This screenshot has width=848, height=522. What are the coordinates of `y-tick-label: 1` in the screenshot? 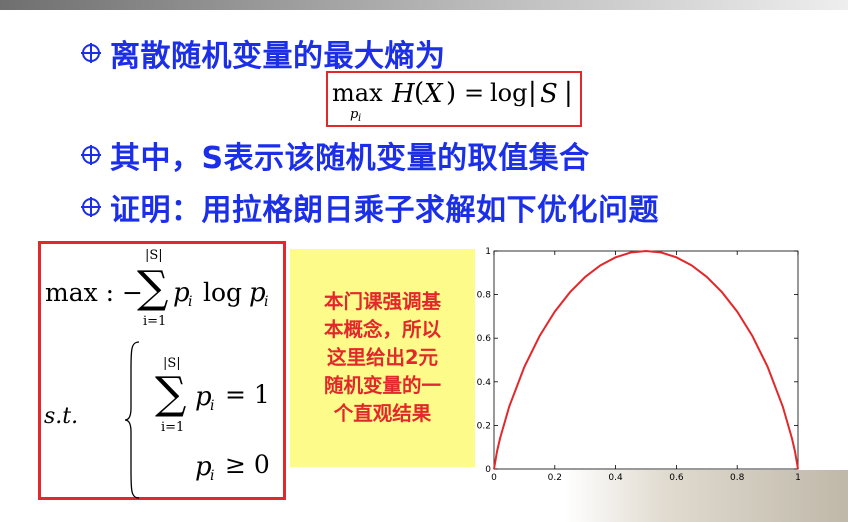 It's located at (488, 252).